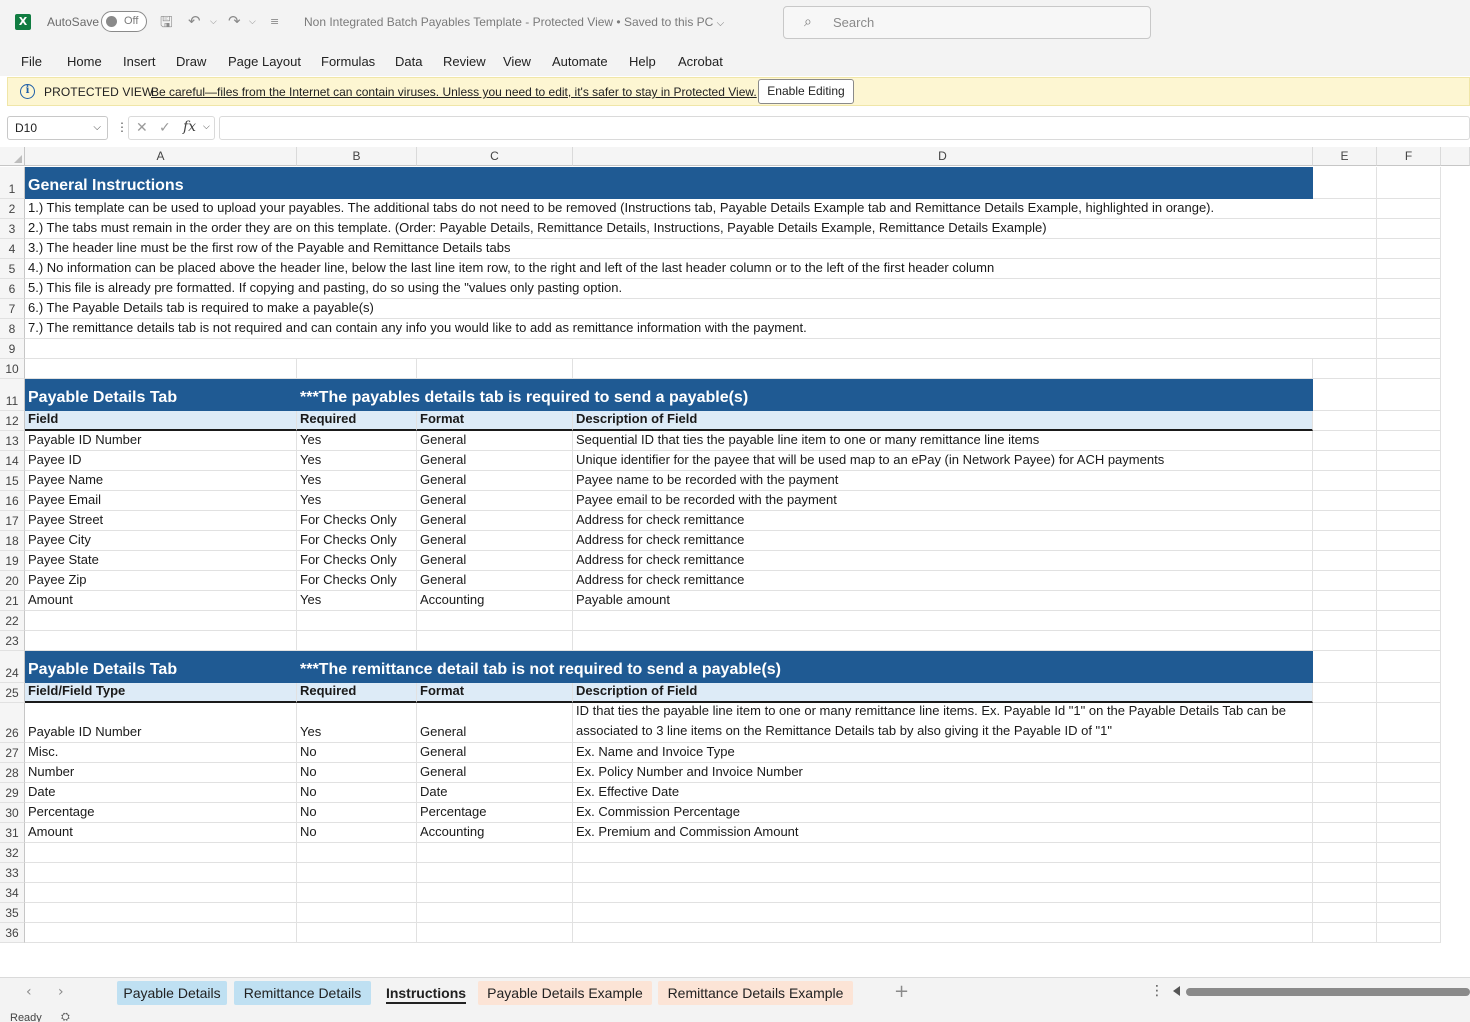 The height and width of the screenshot is (1022, 1470). Describe the element at coordinates (161, 561) in the screenshot. I see `table-cell: Payee State` at that location.